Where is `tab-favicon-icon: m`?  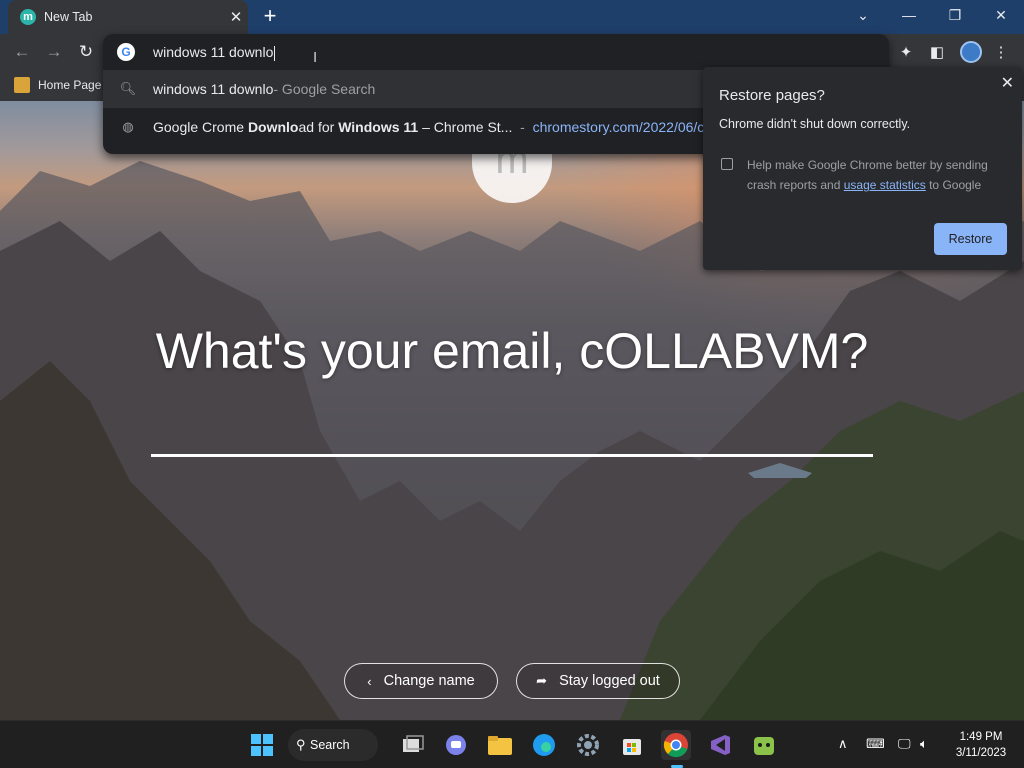
tab-favicon-icon: m is located at coordinates (28, 17).